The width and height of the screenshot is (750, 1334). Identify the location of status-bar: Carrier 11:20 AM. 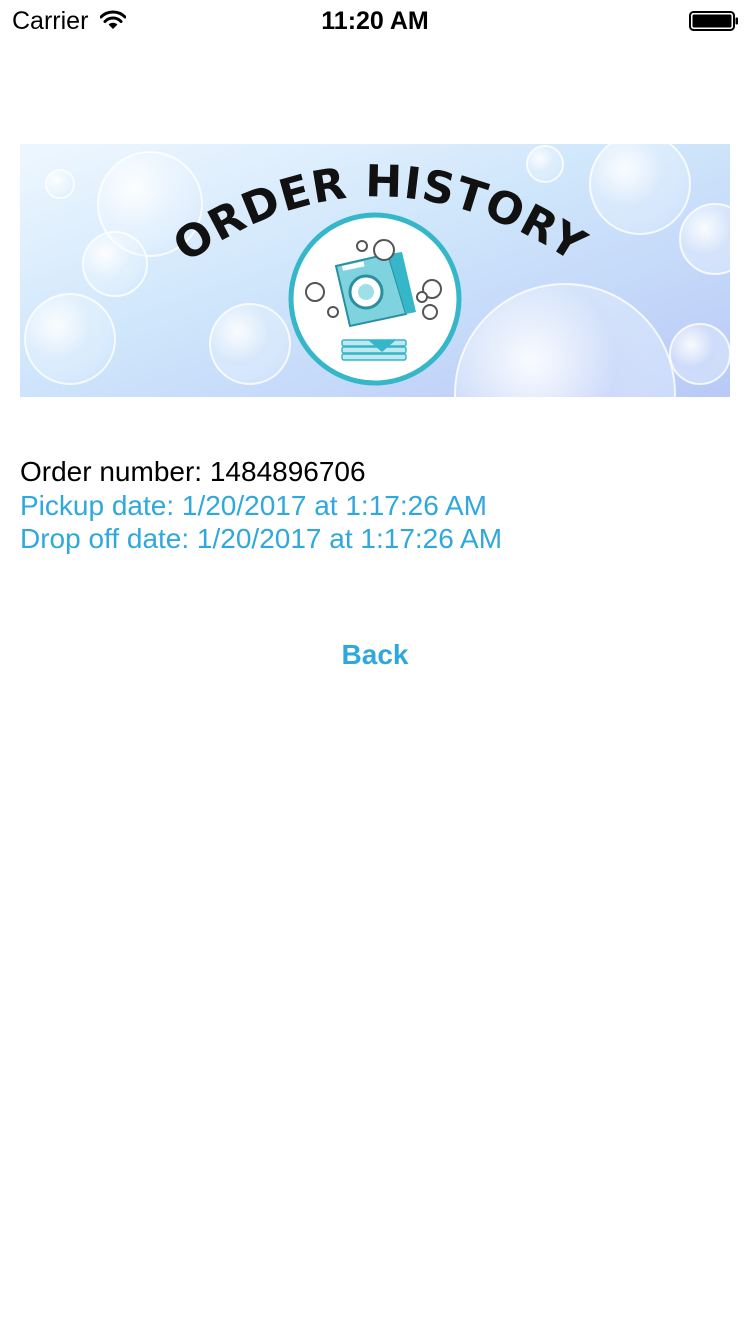
(375, 20).